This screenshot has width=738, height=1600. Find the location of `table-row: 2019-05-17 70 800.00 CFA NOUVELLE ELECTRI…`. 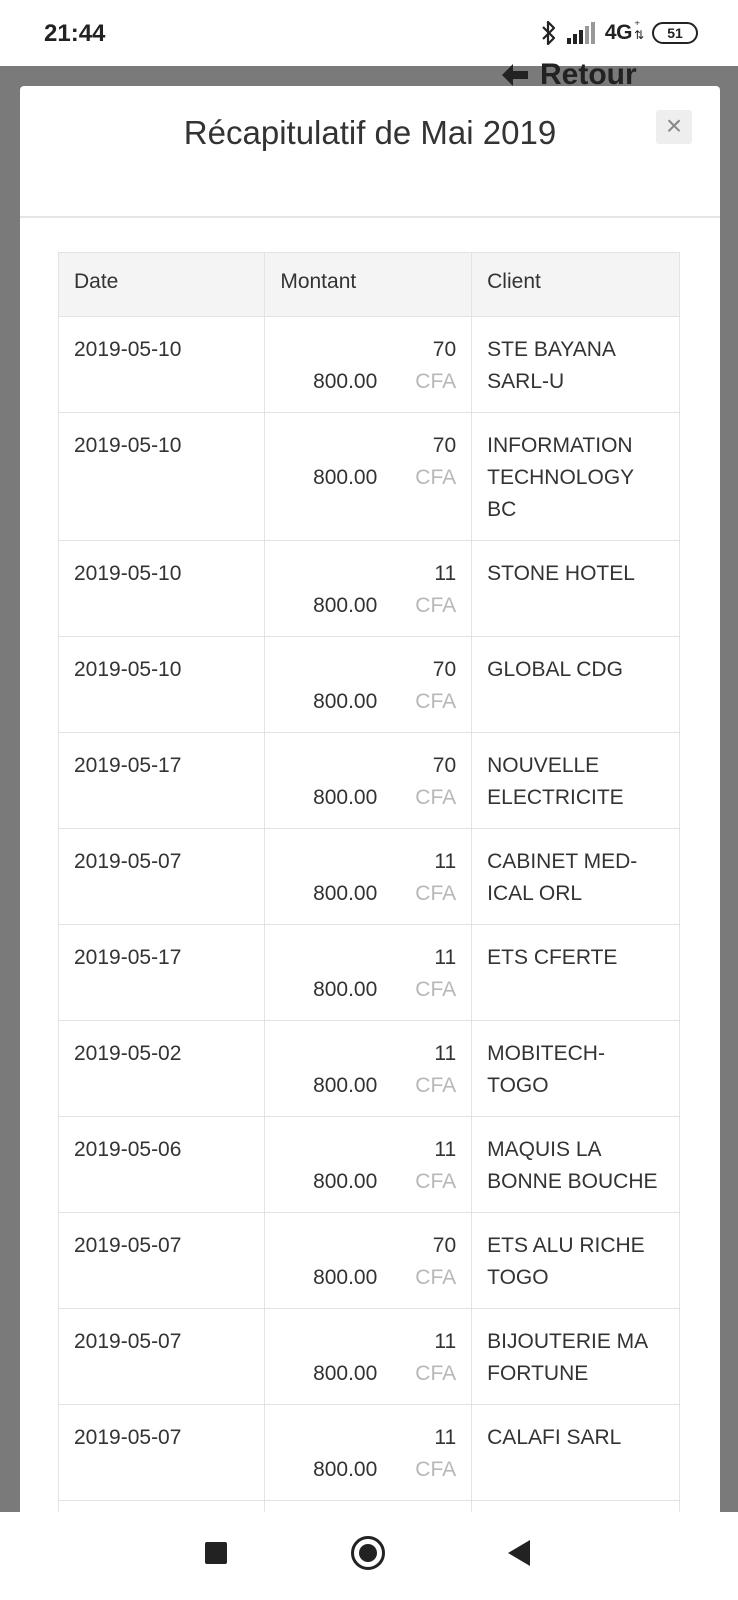

table-row: 2019-05-17 70 800.00 CFA NOUVELLE ELECTRI… is located at coordinates (368, 780).